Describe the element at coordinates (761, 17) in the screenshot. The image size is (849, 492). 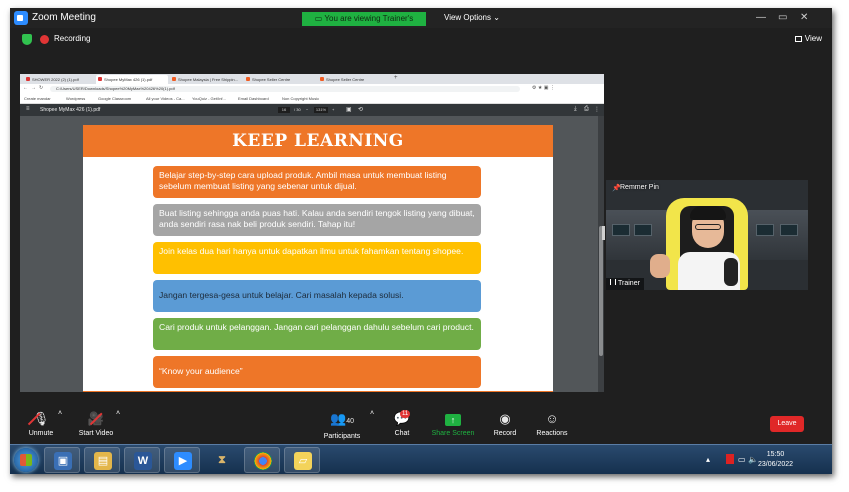
I see `minimize-icon: —` at that location.